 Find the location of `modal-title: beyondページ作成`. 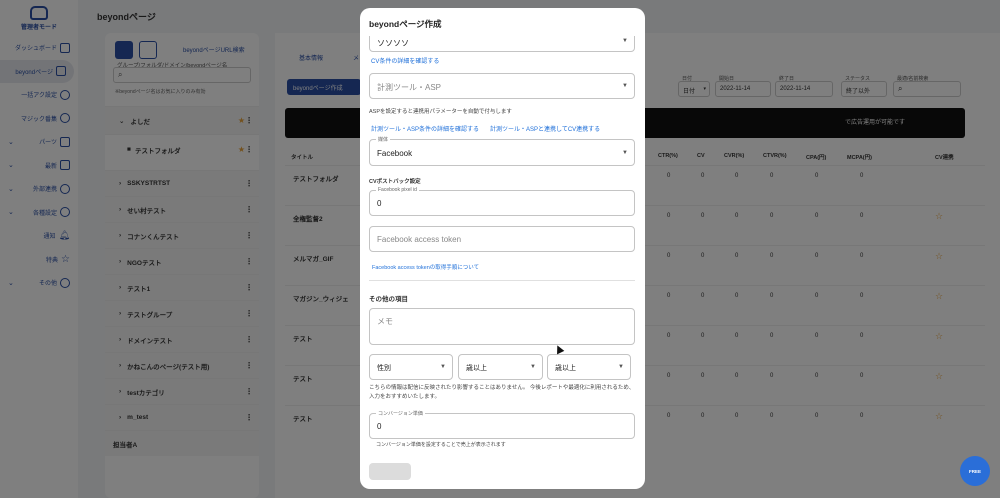

modal-title: beyondページ作成 is located at coordinates (405, 24).